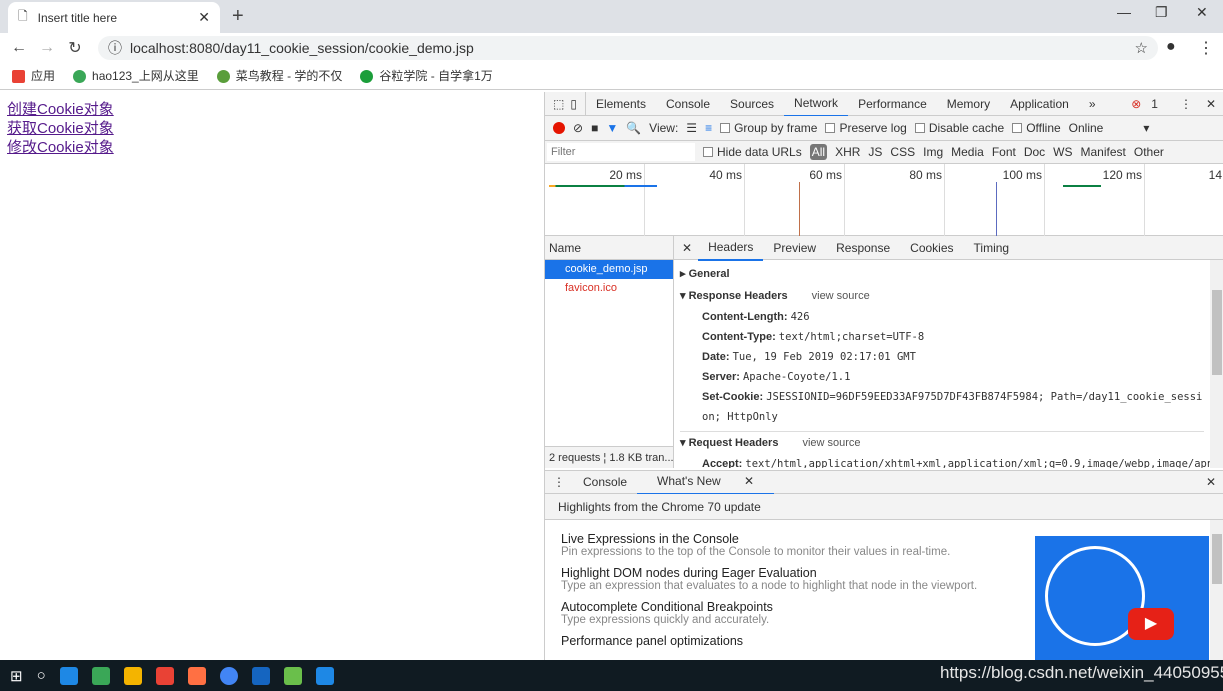 The width and height of the screenshot is (1223, 691). Describe the element at coordinates (238, 16) in the screenshot. I see `new-tab-button: +` at that location.